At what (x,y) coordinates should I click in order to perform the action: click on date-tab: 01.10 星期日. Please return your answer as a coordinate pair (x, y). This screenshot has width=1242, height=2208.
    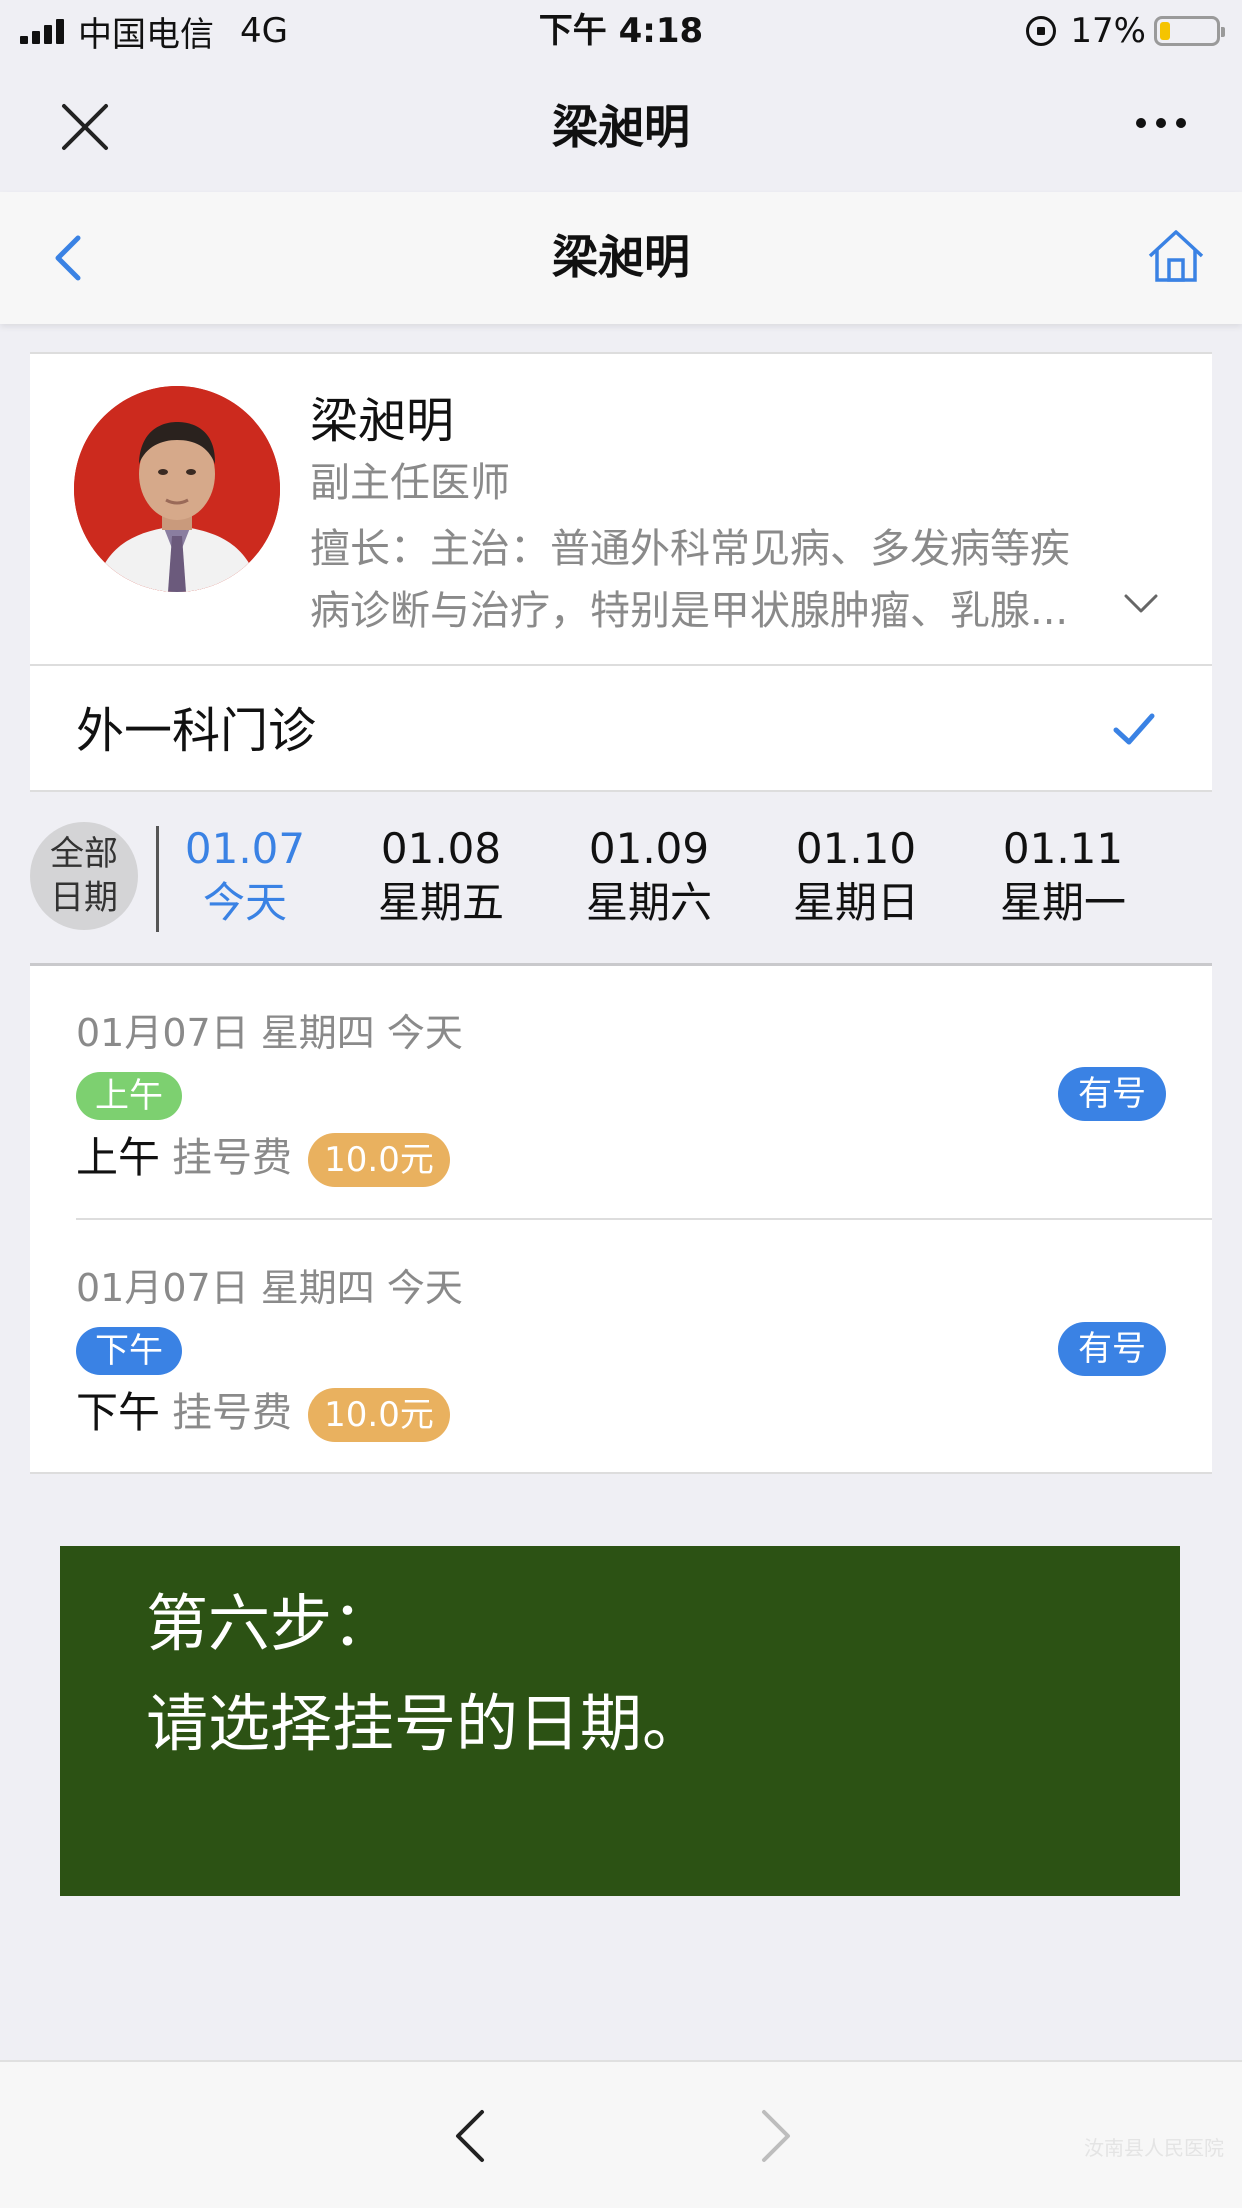
    Looking at the image, I should click on (856, 876).